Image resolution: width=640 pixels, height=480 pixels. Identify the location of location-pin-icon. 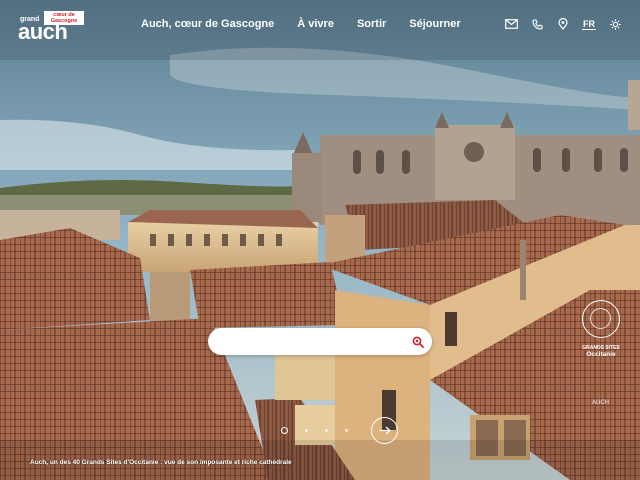
(563, 24).